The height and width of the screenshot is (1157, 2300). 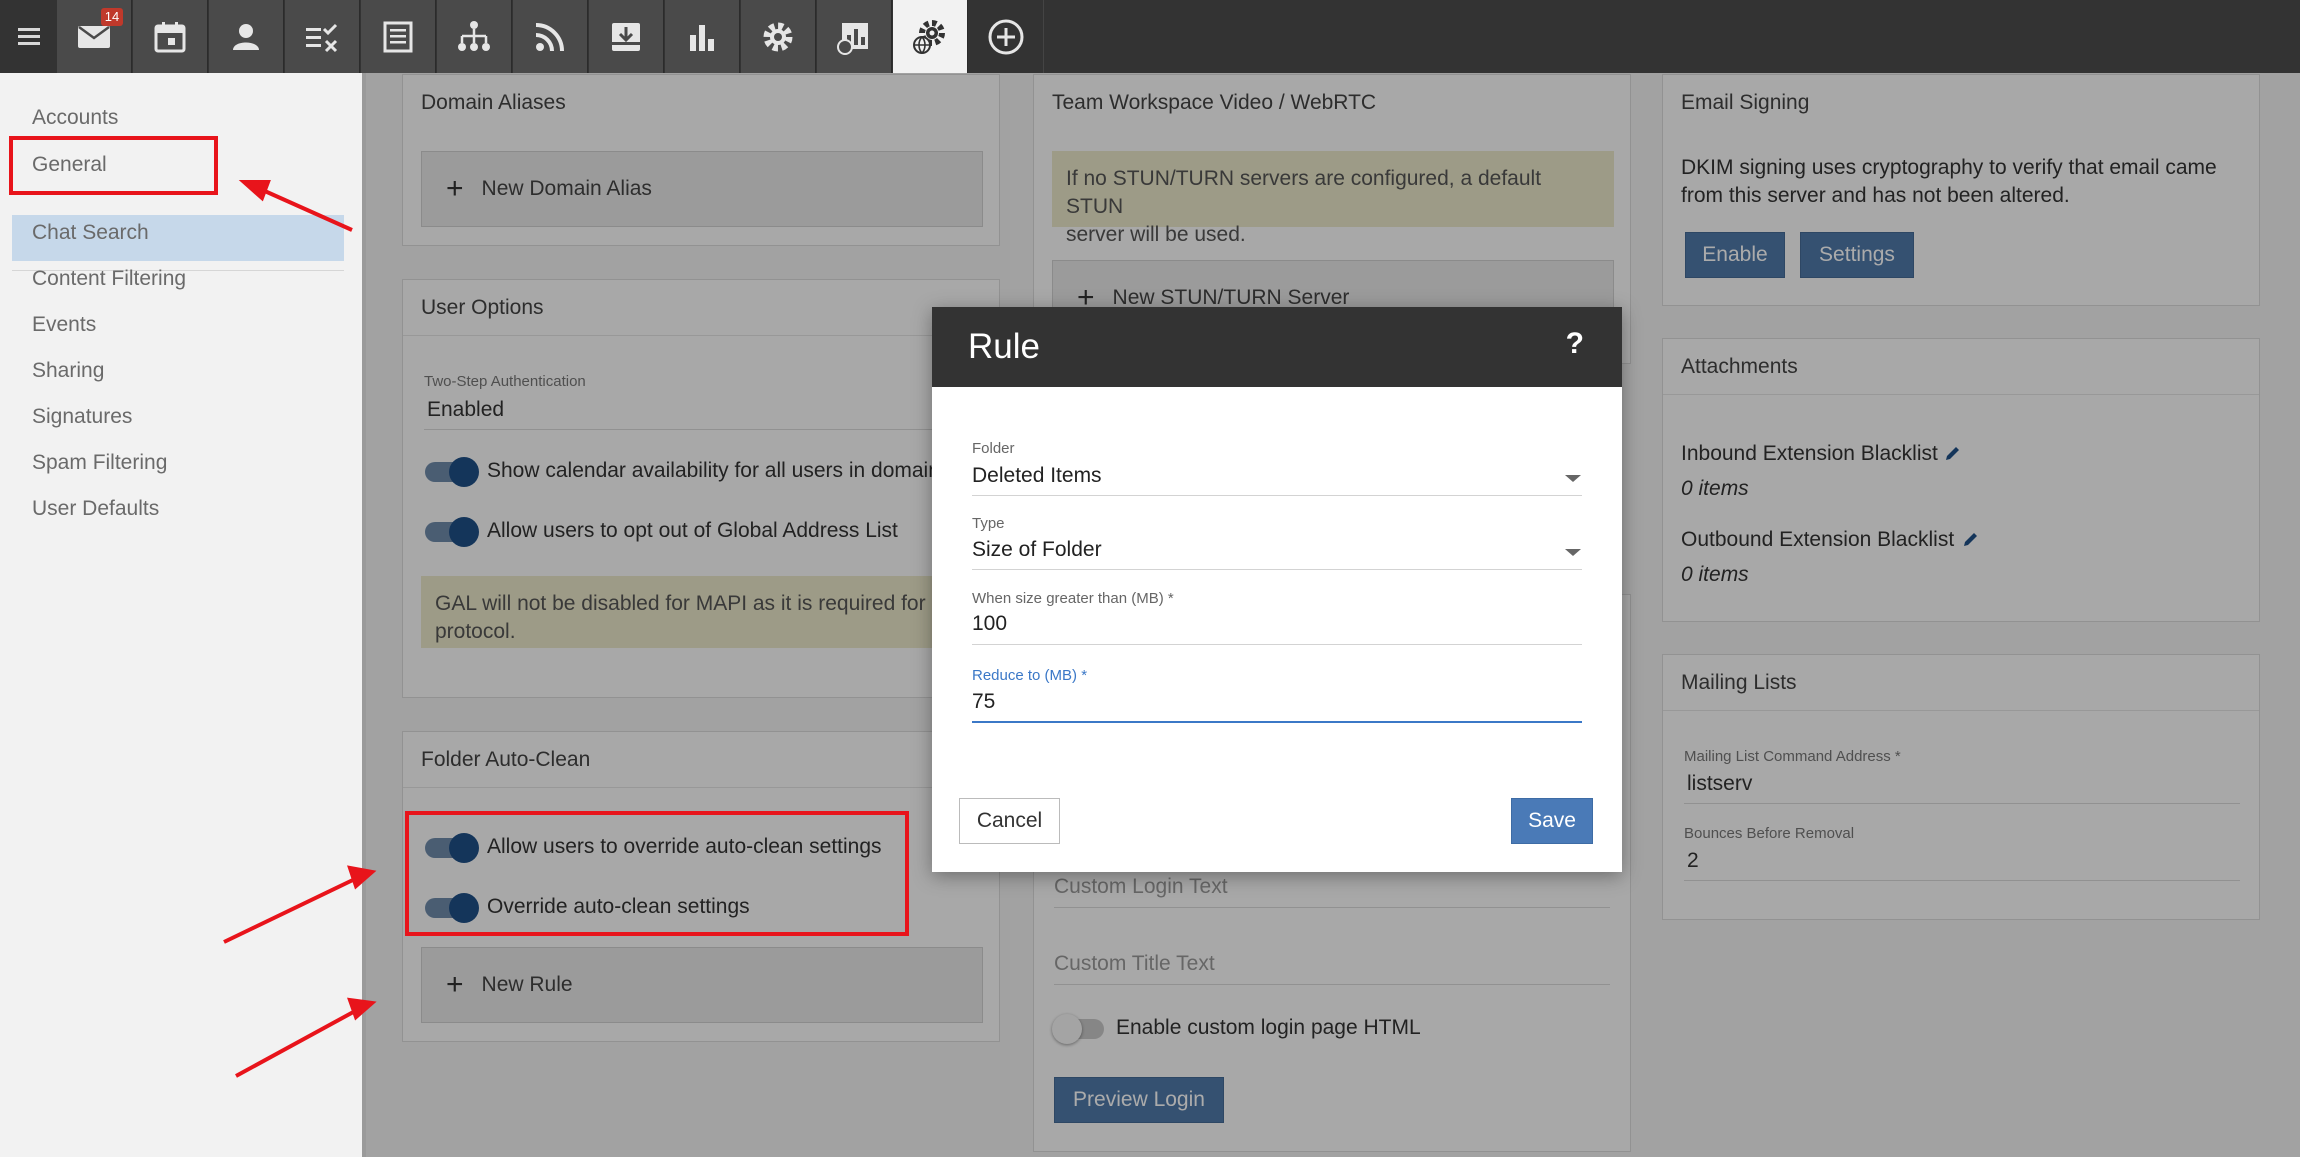 I want to click on archive-icon, so click(x=626, y=36).